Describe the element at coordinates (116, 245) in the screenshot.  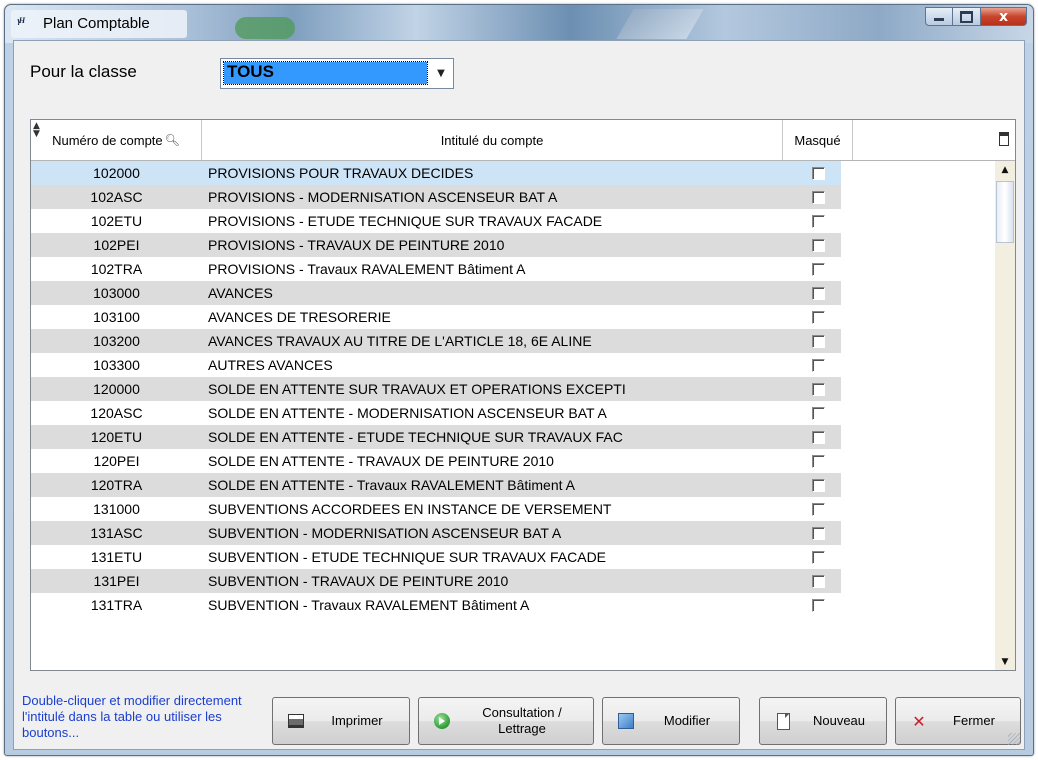
I see `account-number-cell: 102PEI` at that location.